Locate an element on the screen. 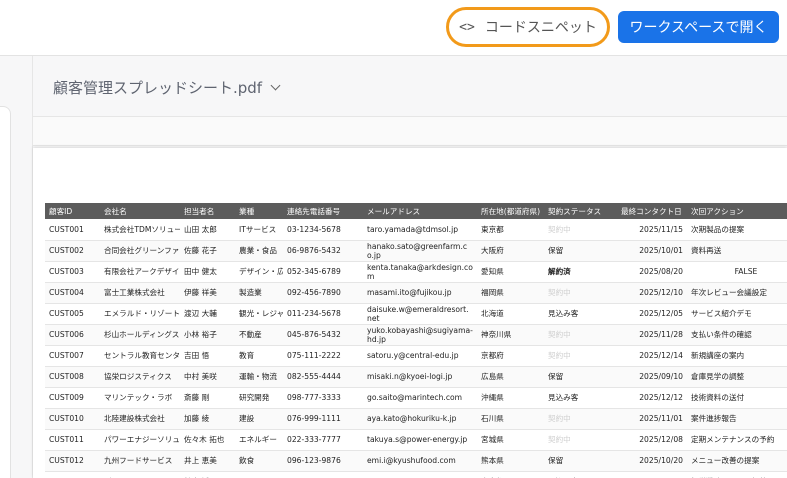 The image size is (787, 478). table-cell: 2025/12/12 is located at coordinates (652, 398).